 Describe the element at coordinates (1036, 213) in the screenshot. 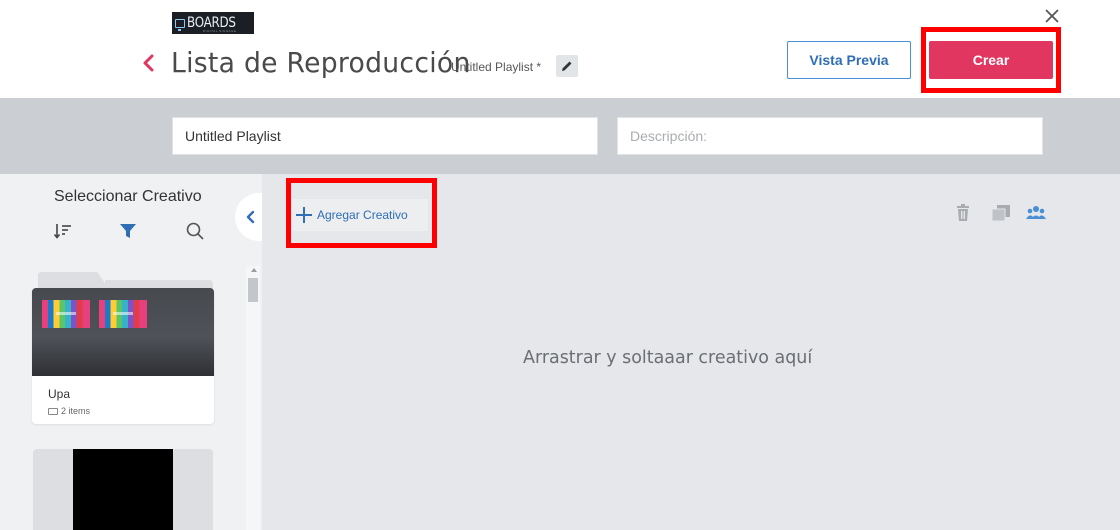

I see `users-icon` at that location.